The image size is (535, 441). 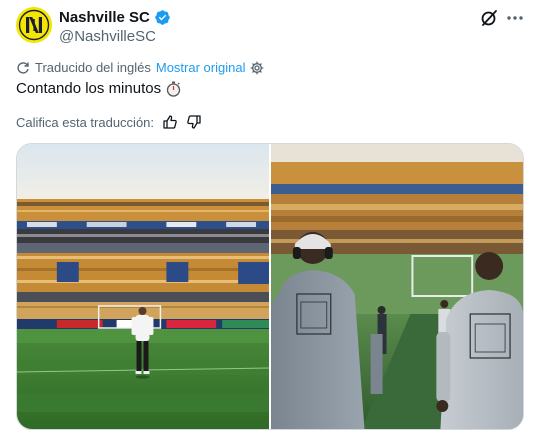 I want to click on nashville-sc-logo, so click(x=34, y=25).